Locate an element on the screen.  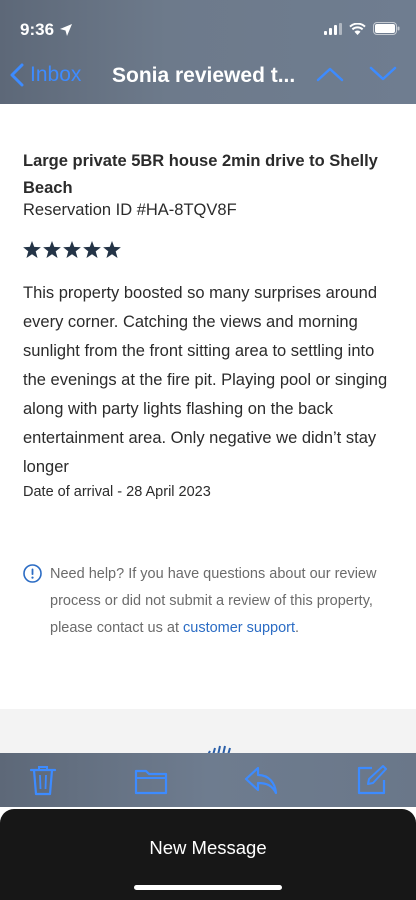
battery-icon is located at coordinates (386, 28).